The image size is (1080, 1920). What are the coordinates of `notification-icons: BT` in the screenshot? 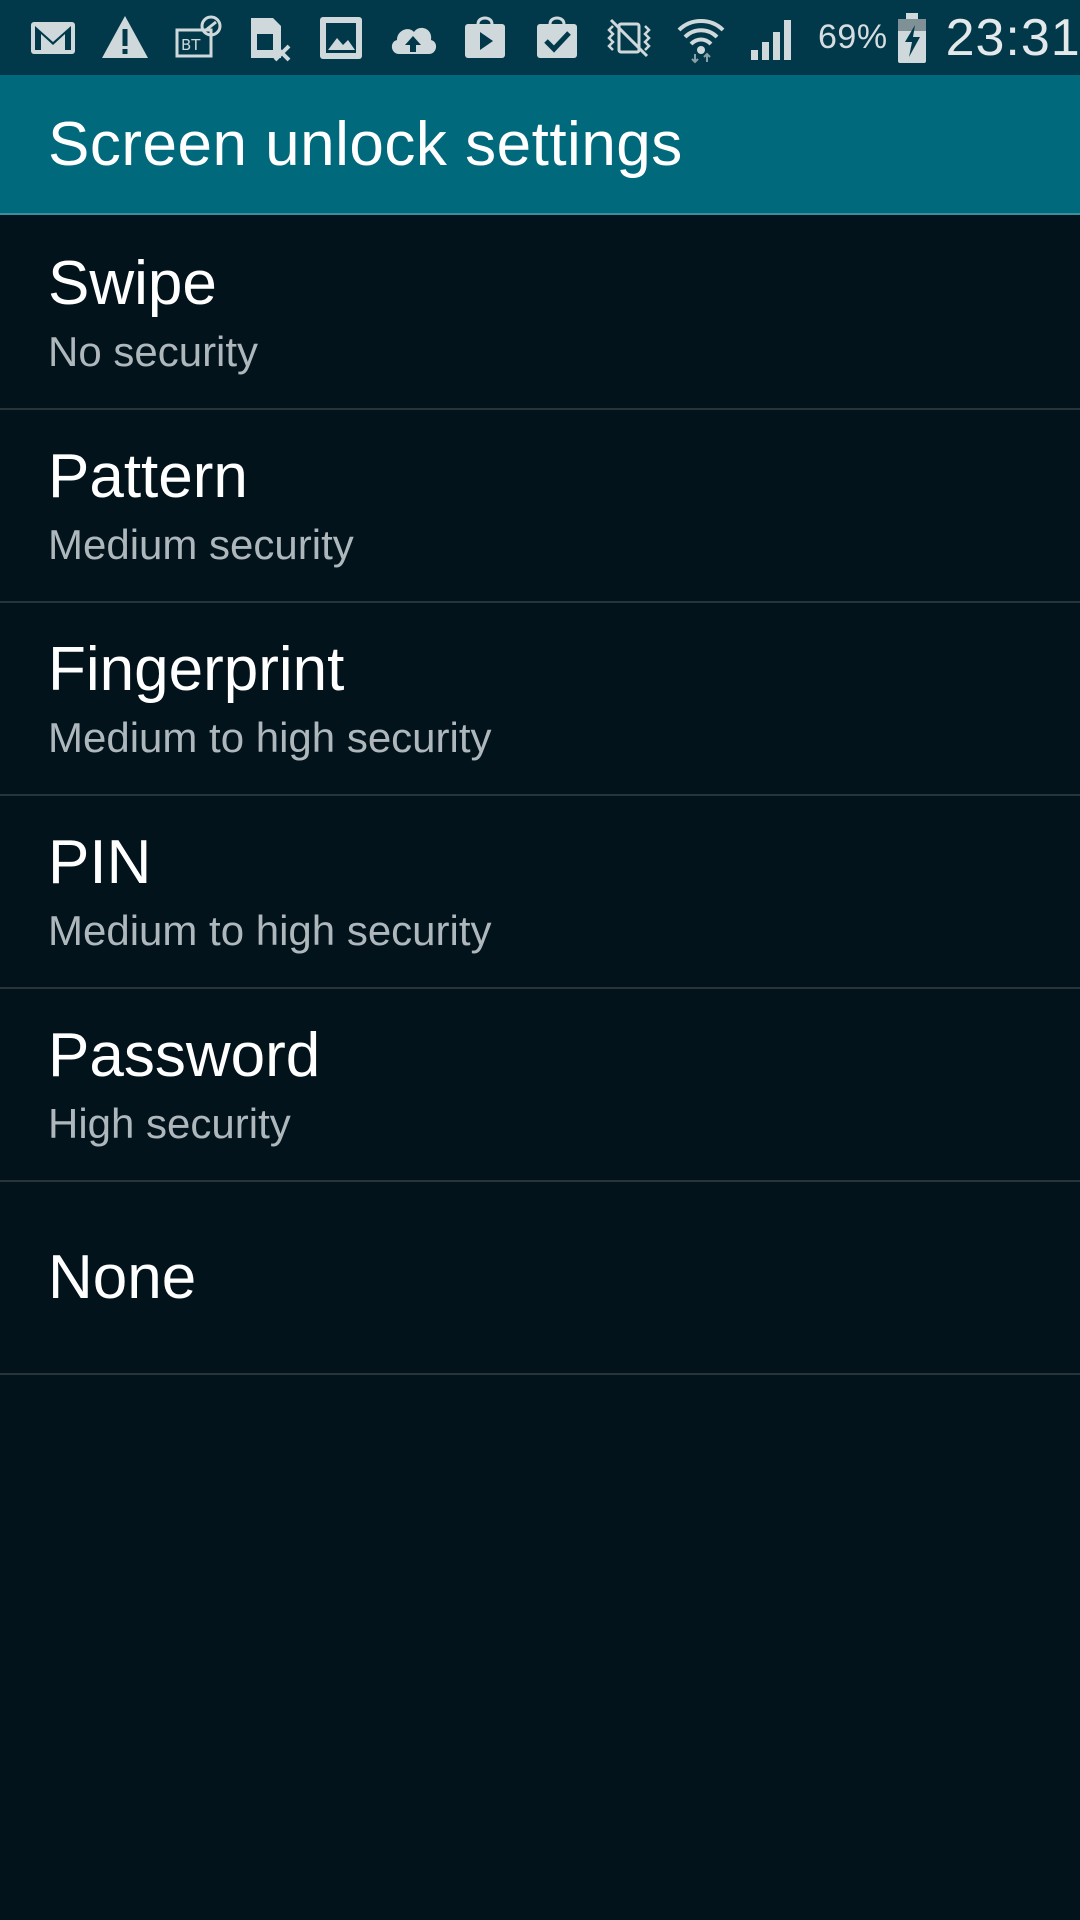 It's located at (422, 38).